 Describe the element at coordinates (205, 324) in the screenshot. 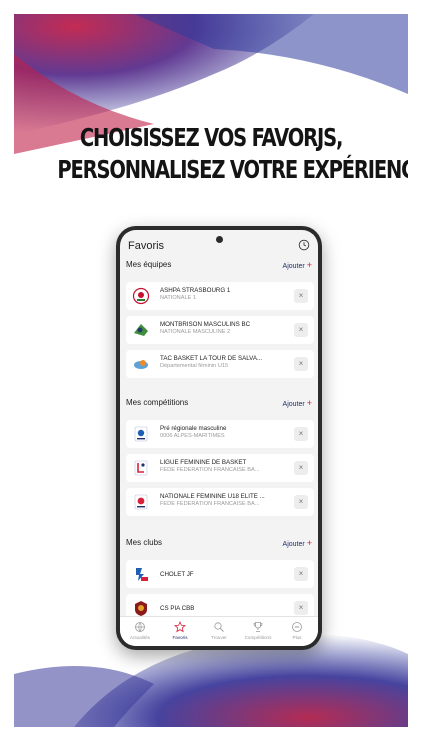

I see `team-name: MONTBRISON MASCULINS BC` at that location.